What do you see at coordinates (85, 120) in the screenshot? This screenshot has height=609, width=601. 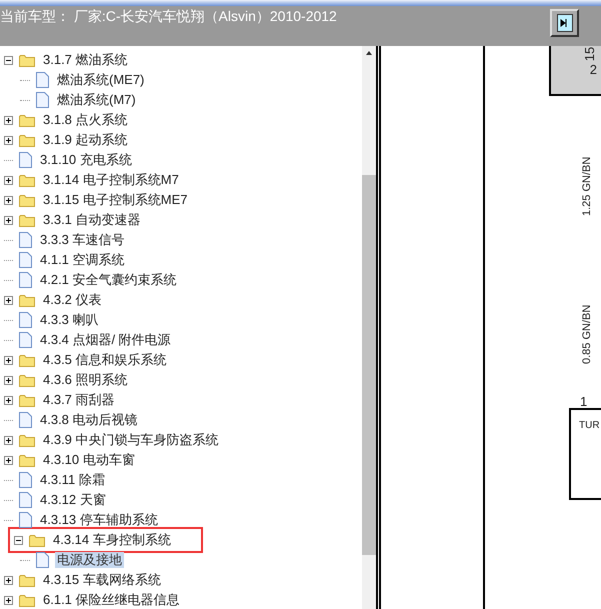 I see `tree-item-label: 3.1.8 点火系统` at bounding box center [85, 120].